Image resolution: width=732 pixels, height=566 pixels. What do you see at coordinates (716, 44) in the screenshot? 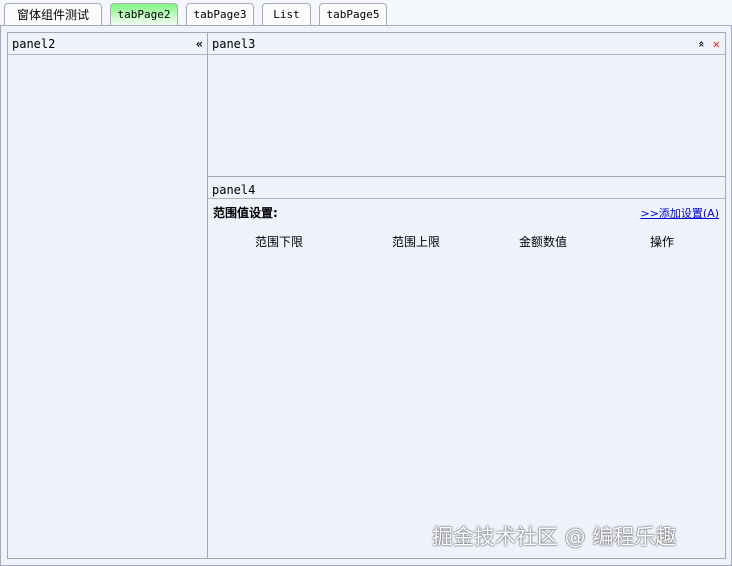
I see `close-icon: ✕` at bounding box center [716, 44].